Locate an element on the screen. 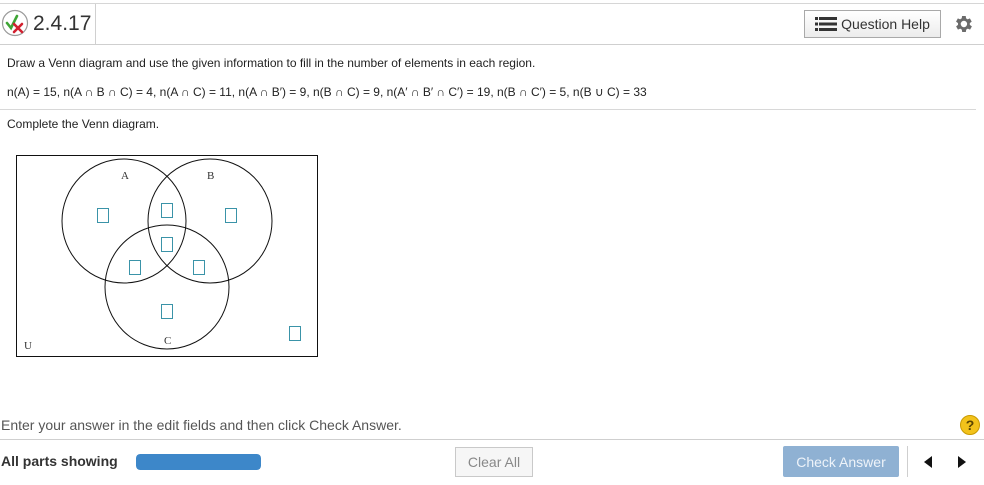  region-b-and-c-only-input is located at coordinates (199, 267).